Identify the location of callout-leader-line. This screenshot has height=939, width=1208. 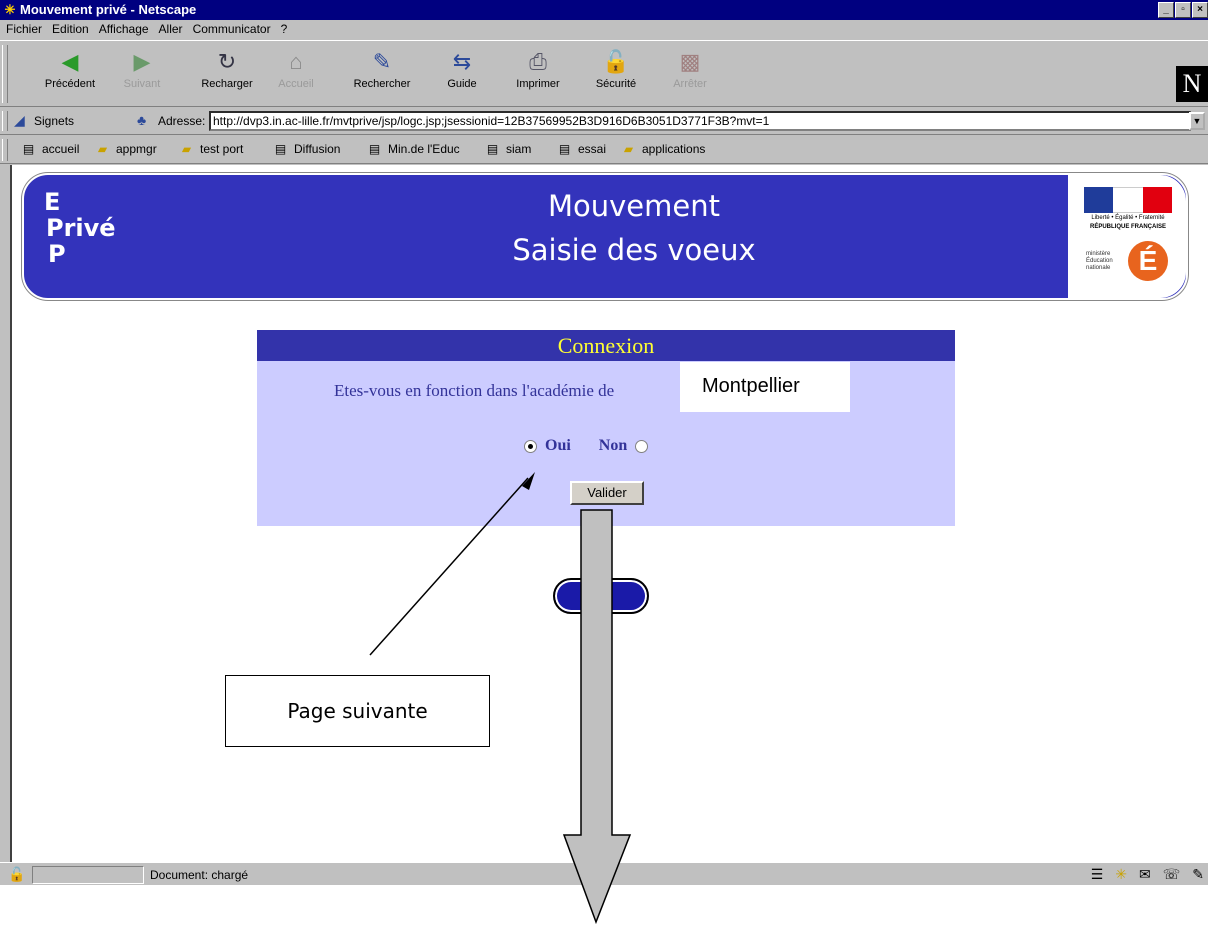
(449, 566).